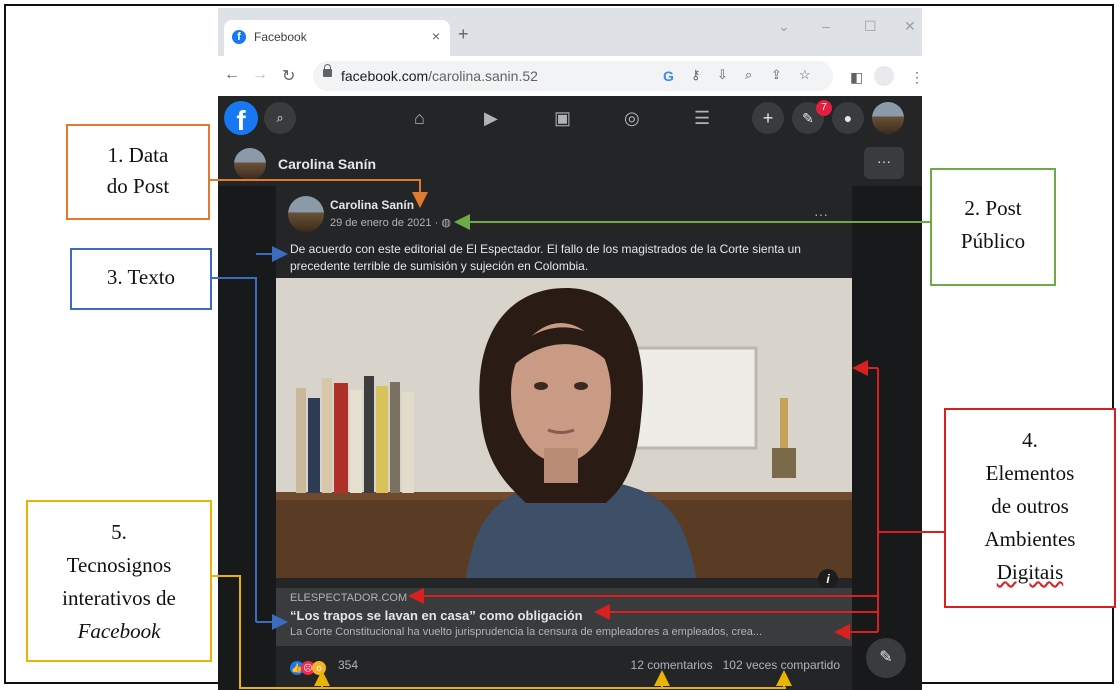  What do you see at coordinates (141, 279) in the screenshot?
I see `annotation-text: 3. Texto` at bounding box center [141, 279].